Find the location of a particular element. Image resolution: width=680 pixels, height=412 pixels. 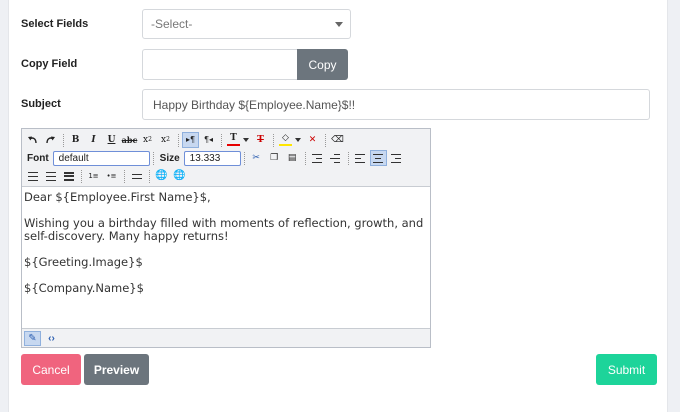

link-icon: 🌐 is located at coordinates (161, 176).